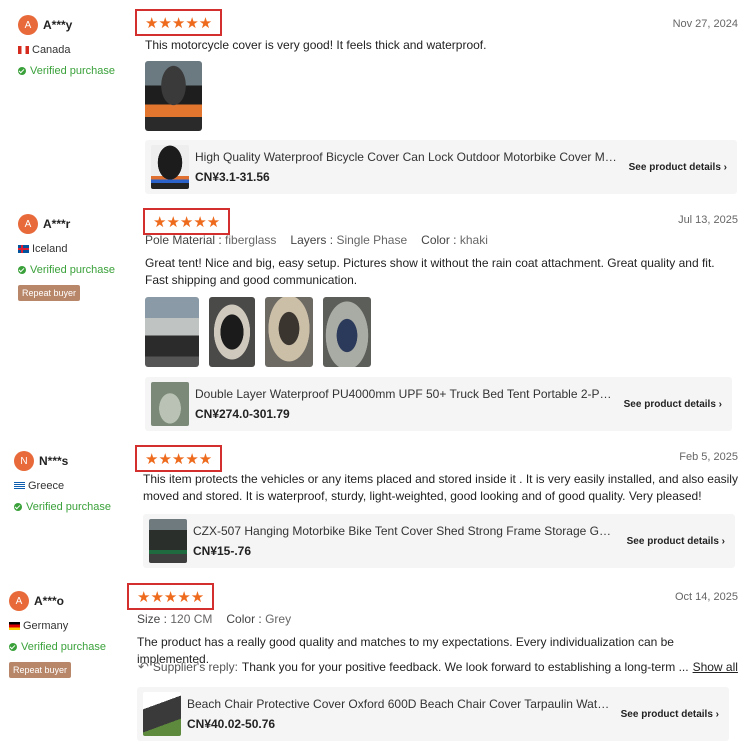  Describe the element at coordinates (195, 667) in the screenshot. I see `supplier-reply-label: Supplier's reply:` at that location.